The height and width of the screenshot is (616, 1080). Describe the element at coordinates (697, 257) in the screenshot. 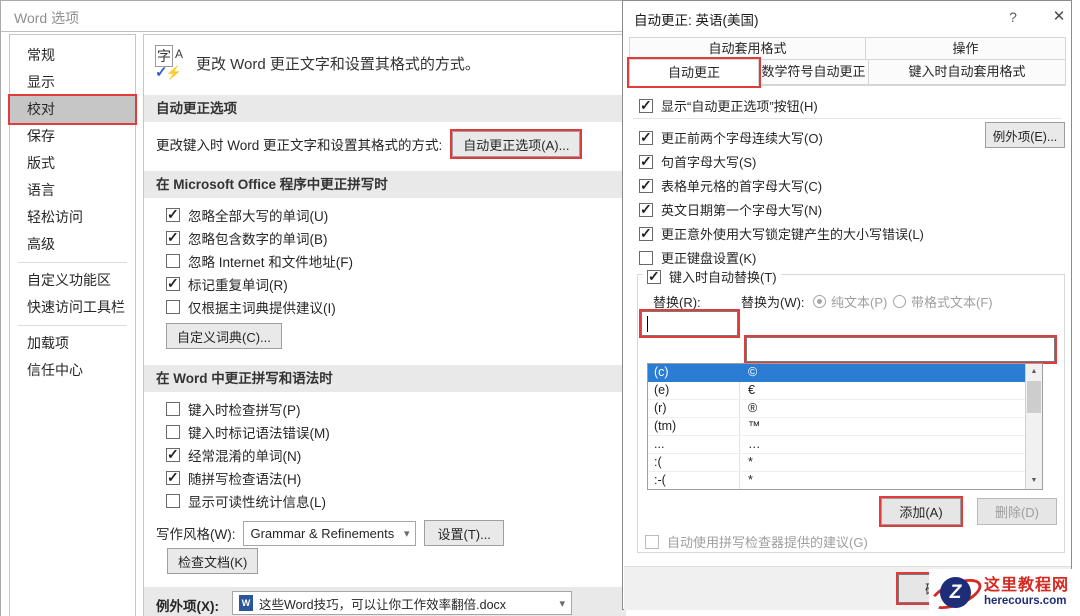

I see `checkbox-correct-keyboard-setting: 更正键盘设置(K)` at that location.